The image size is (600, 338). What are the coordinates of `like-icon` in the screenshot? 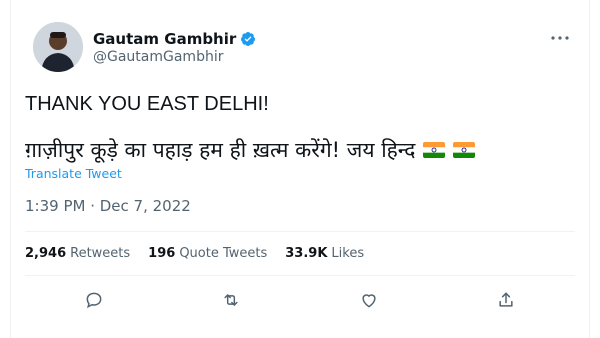 It's located at (369, 300).